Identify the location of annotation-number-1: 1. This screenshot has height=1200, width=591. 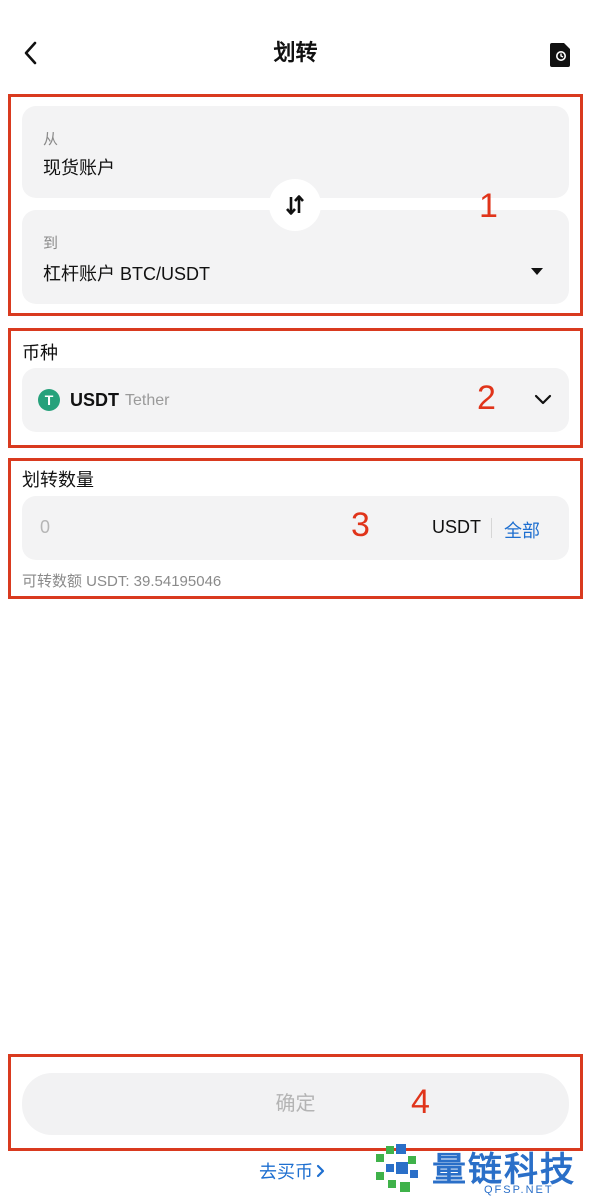
(488, 206).